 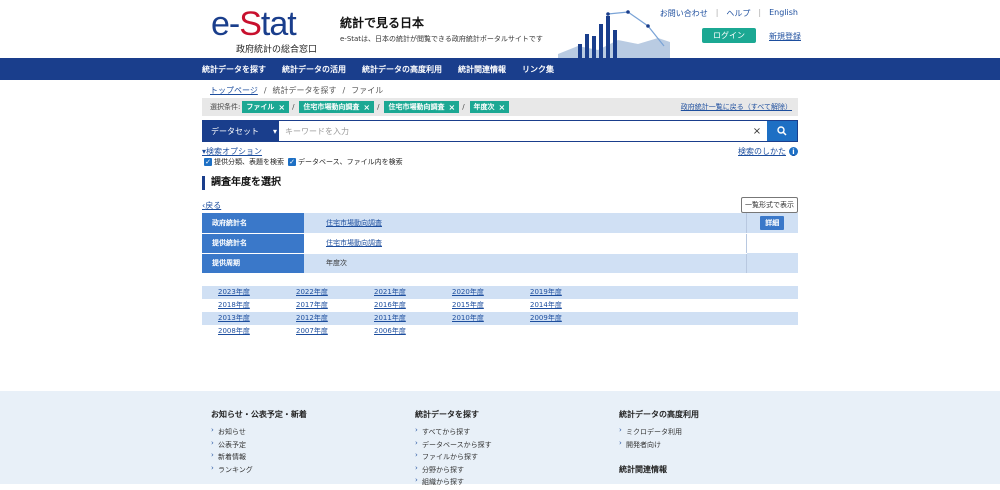 I want to click on year-row: 2018年度 2017年度 2016年度 2015年度 2014年度, so click(x=500, y=305).